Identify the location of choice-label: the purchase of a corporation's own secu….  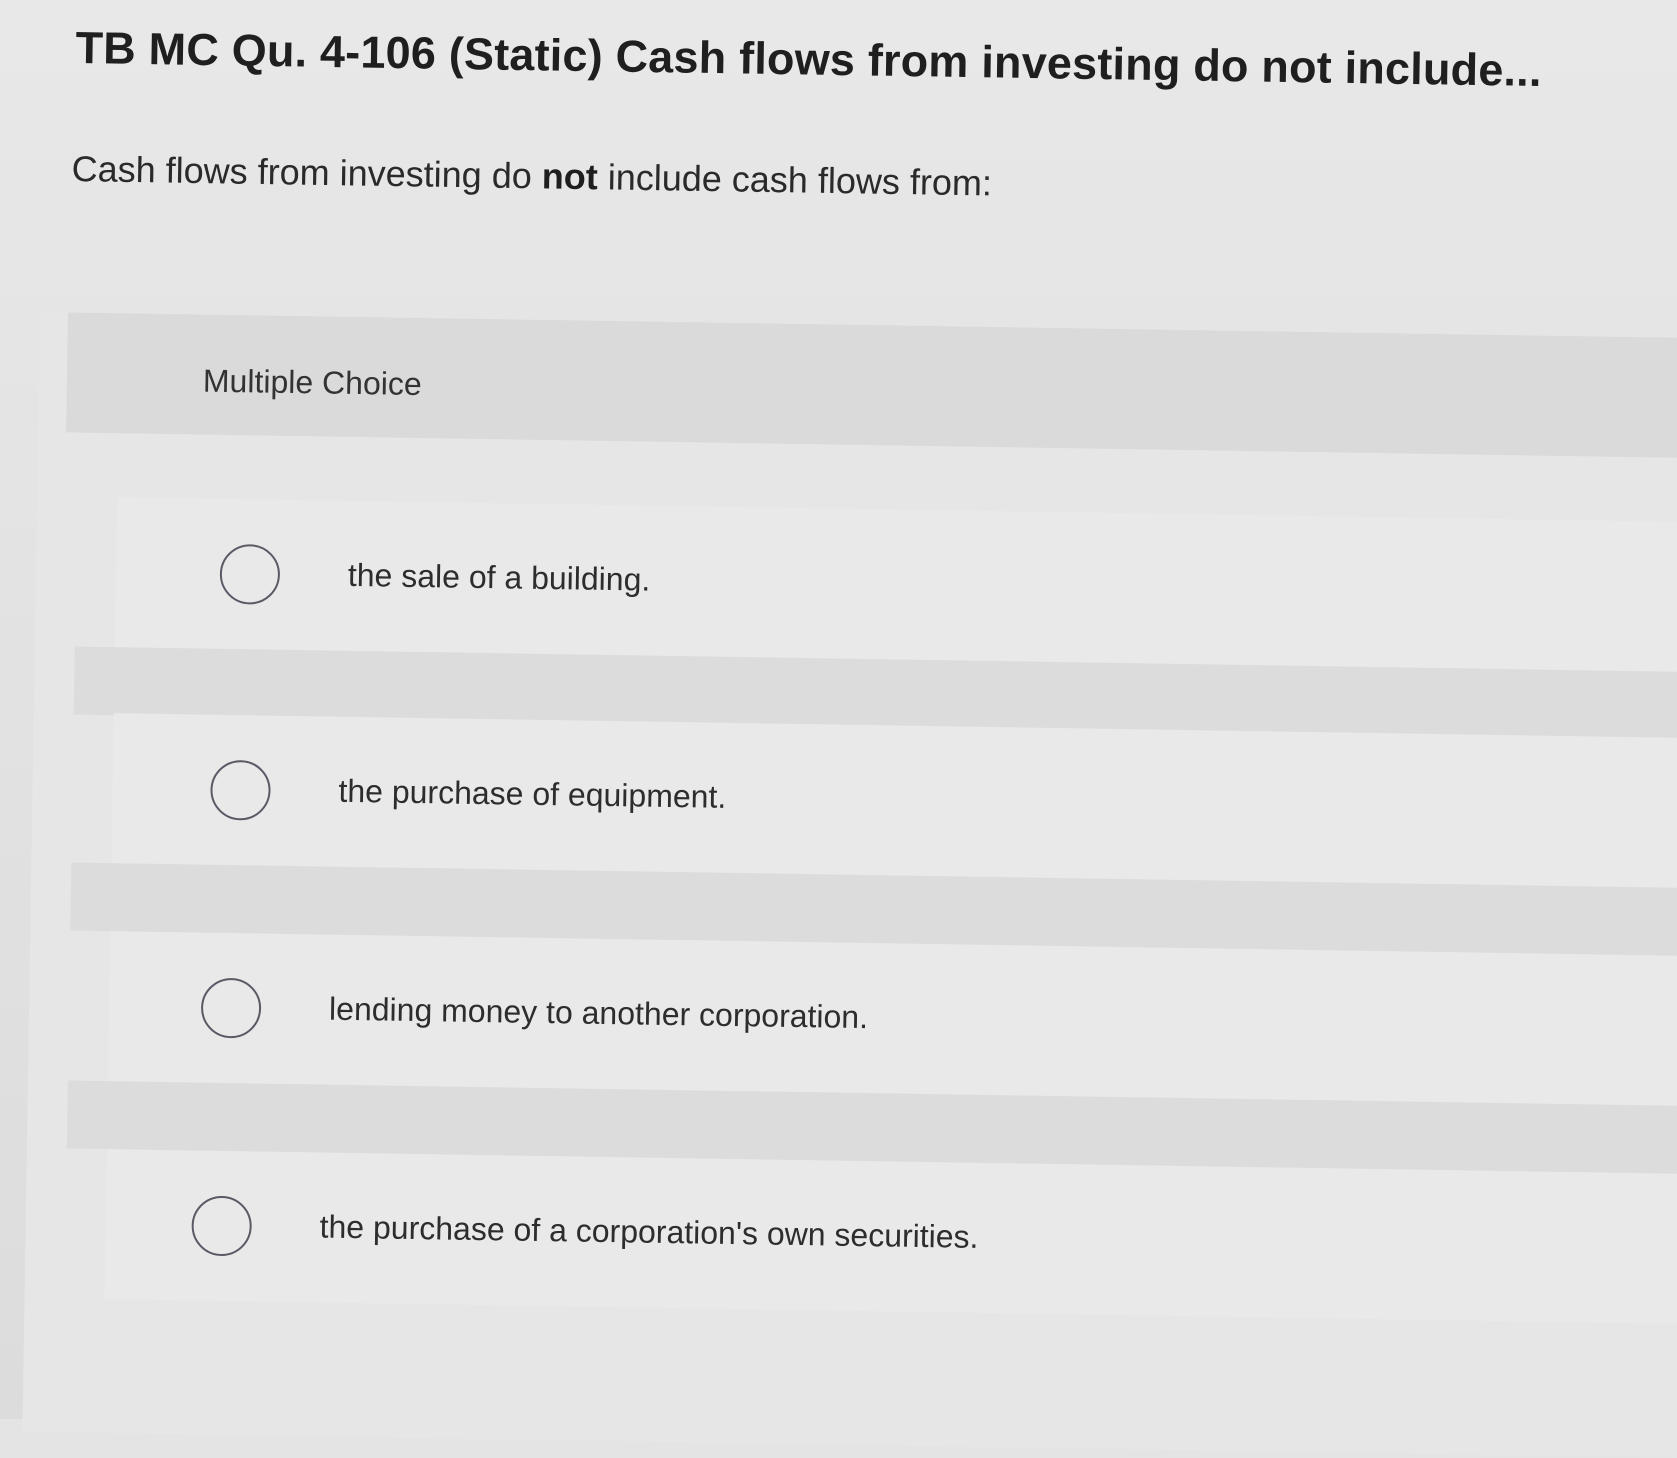
(649, 1231).